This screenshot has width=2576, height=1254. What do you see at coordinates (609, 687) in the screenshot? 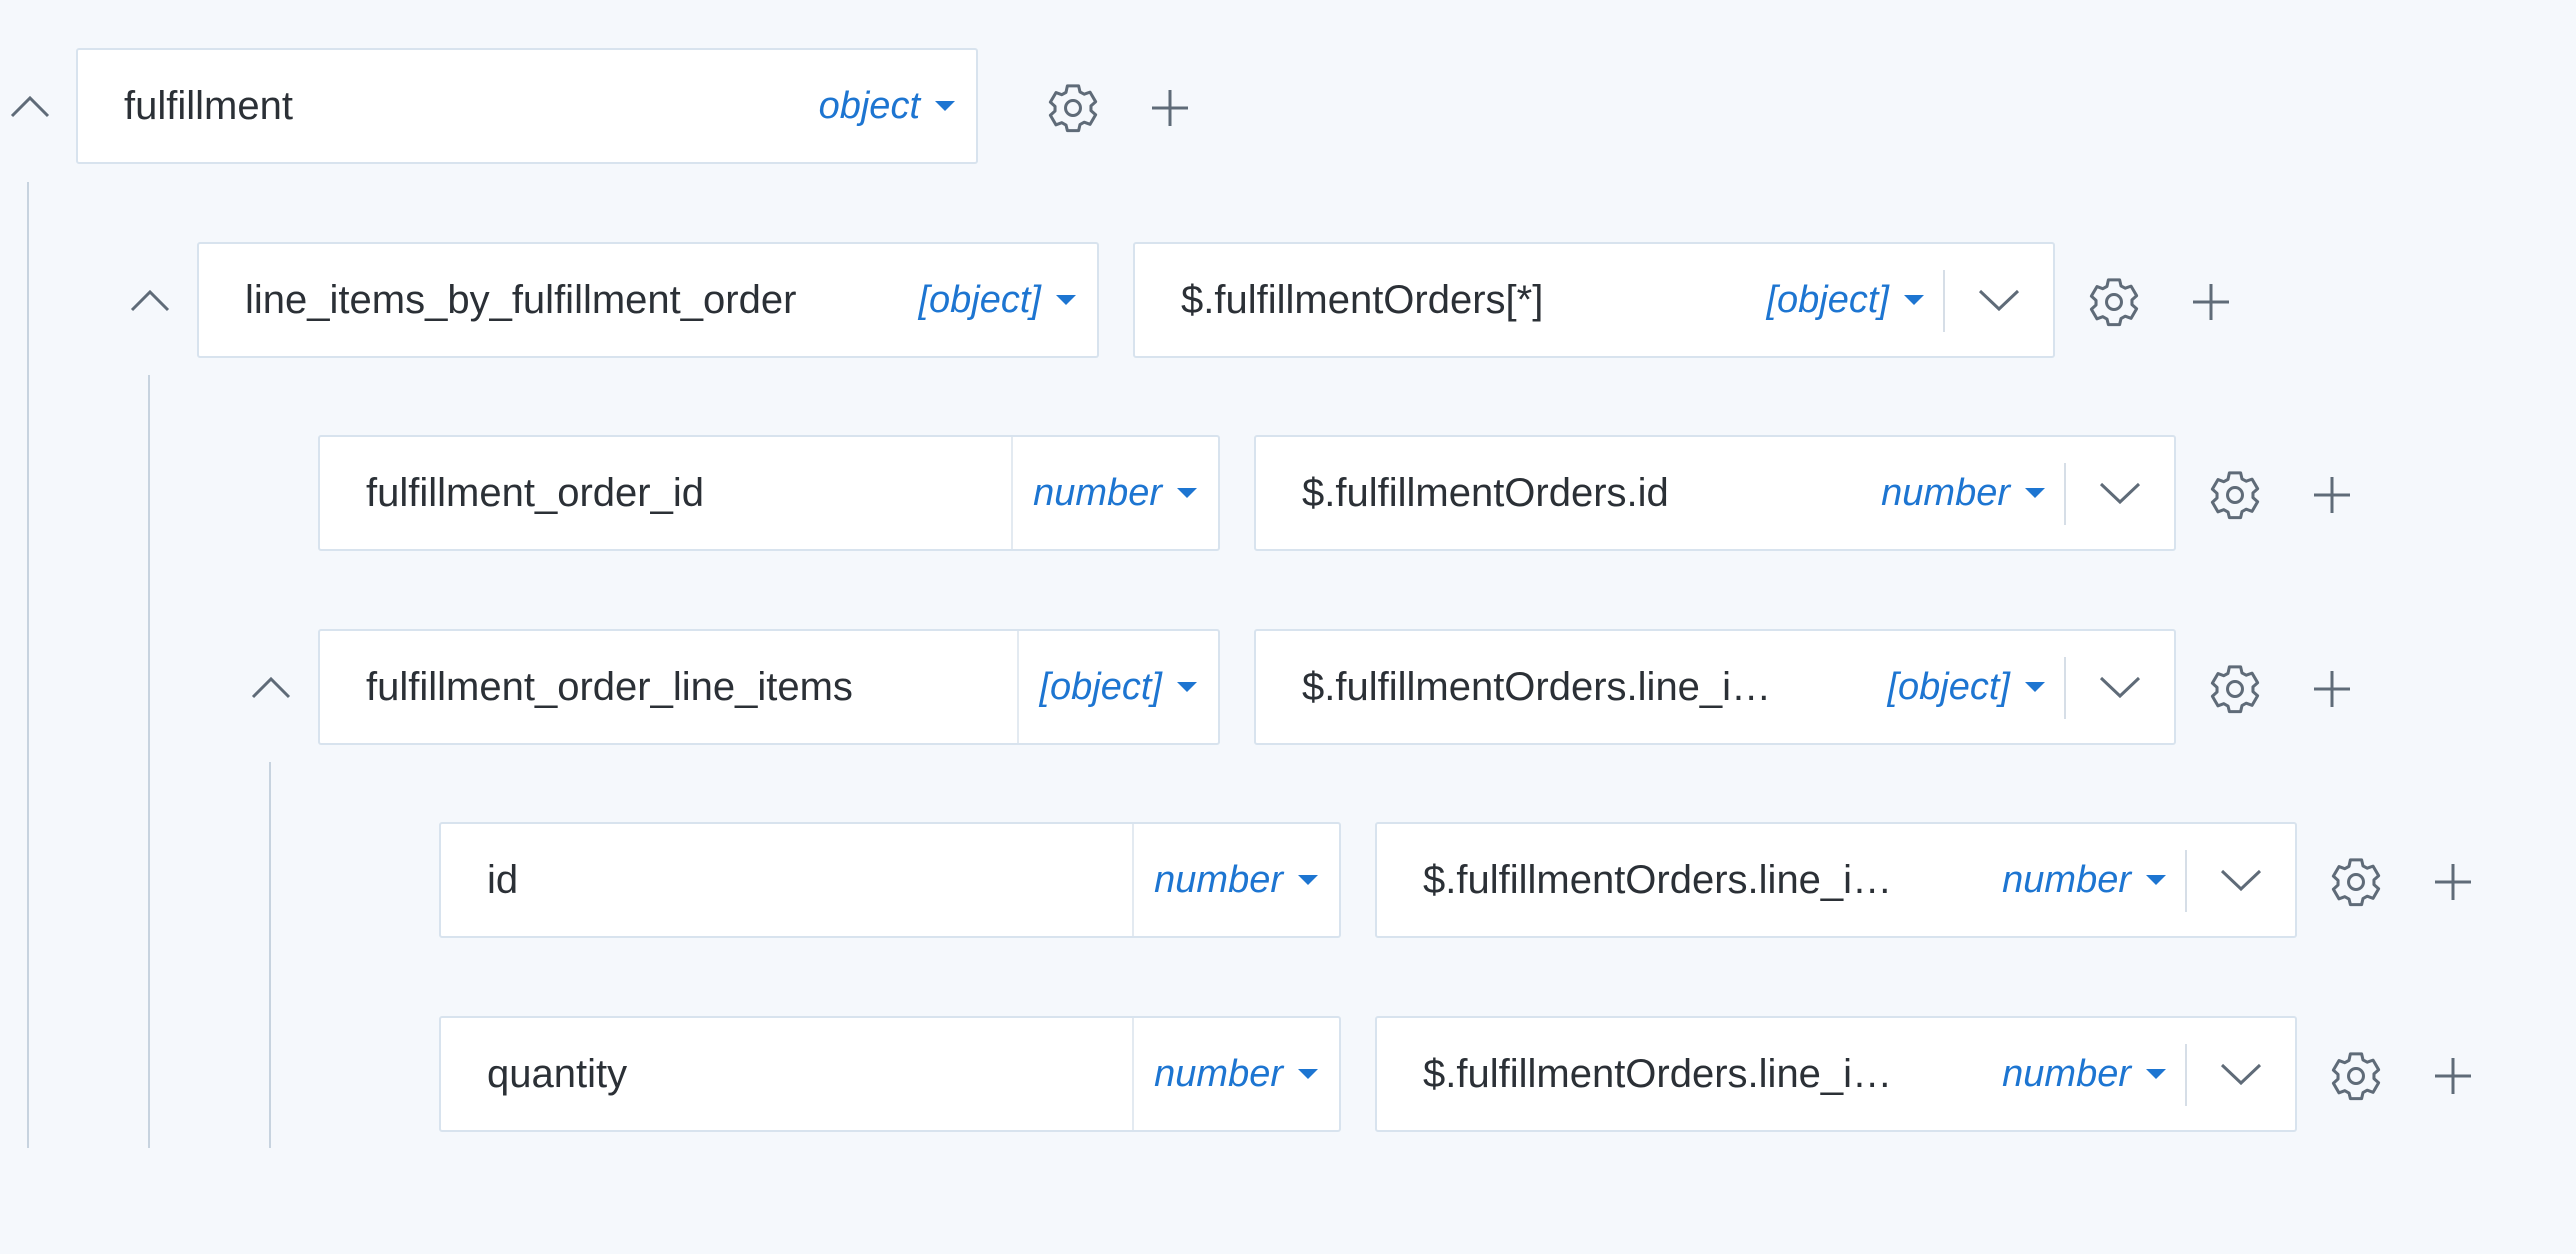
I see `field-name: fulfillment_order_line_items` at bounding box center [609, 687].